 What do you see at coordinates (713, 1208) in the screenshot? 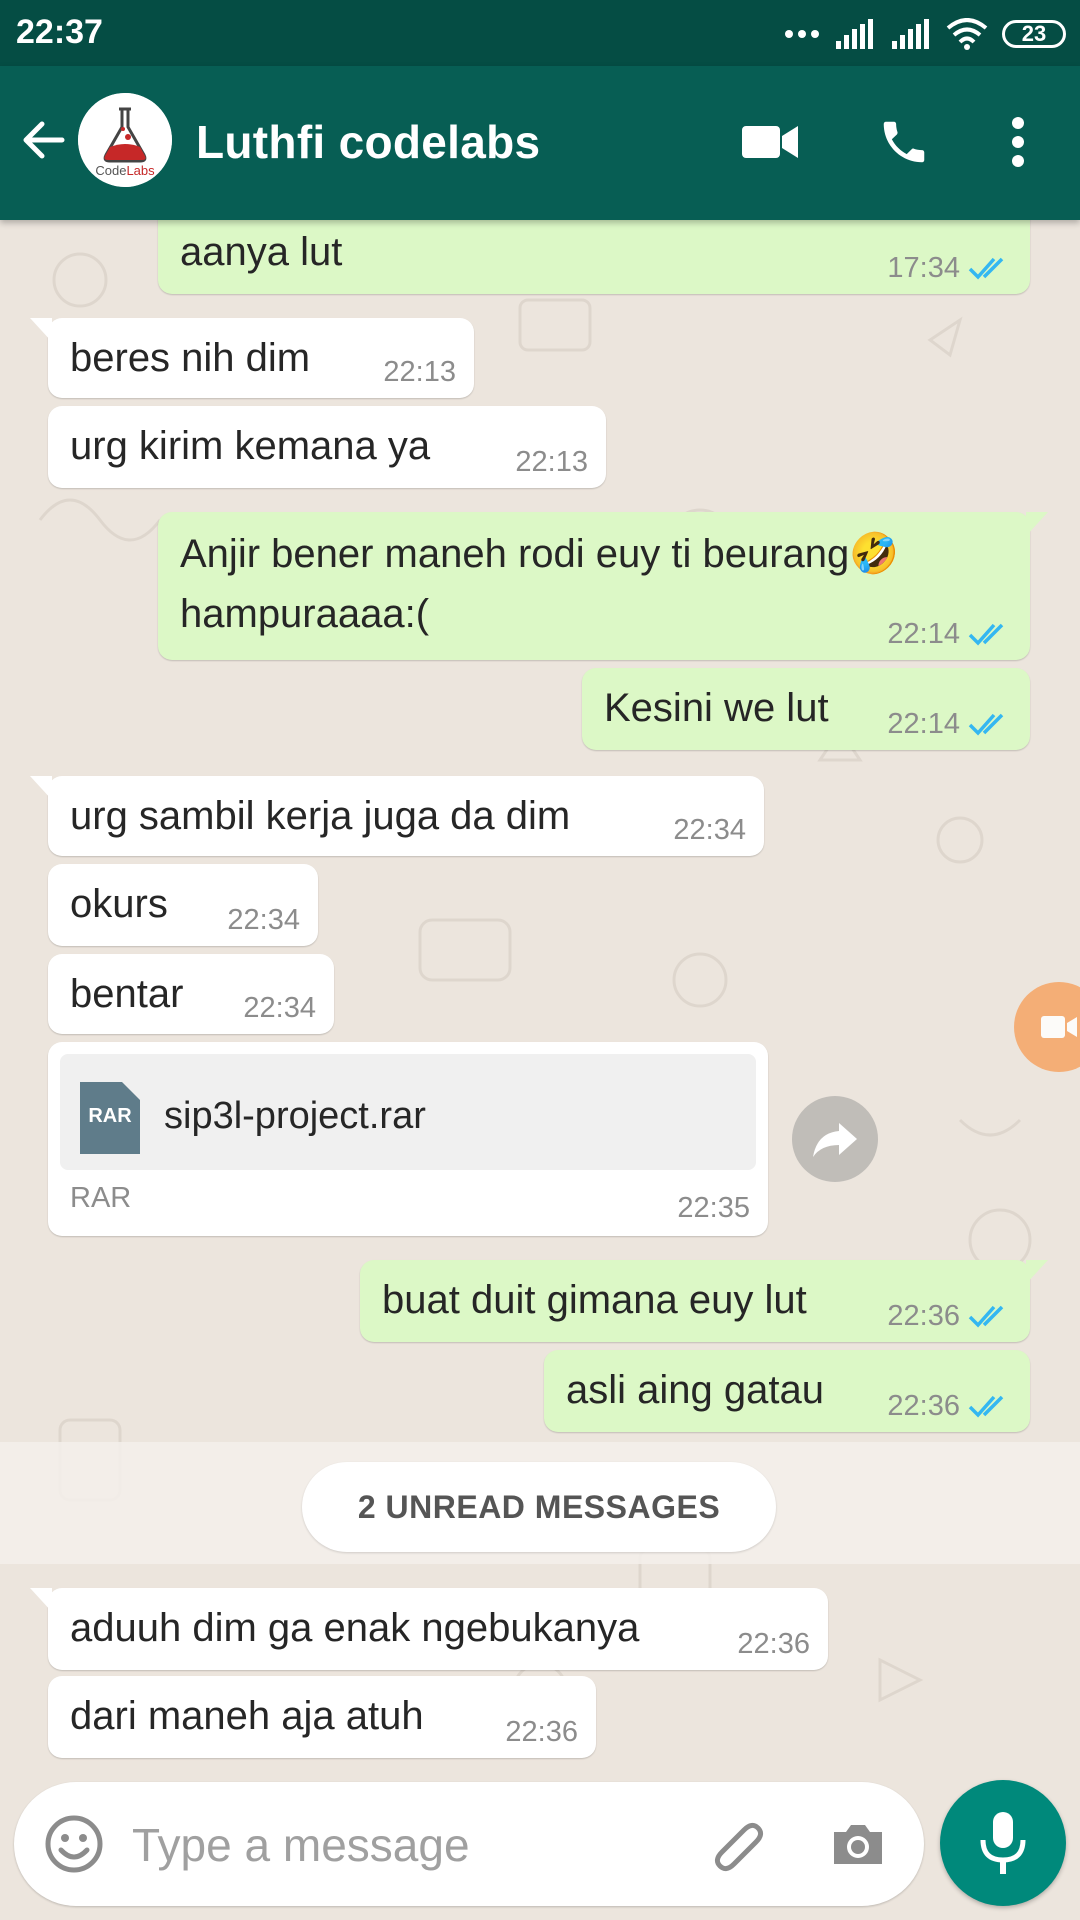
I see `message-time: 22:35` at bounding box center [713, 1208].